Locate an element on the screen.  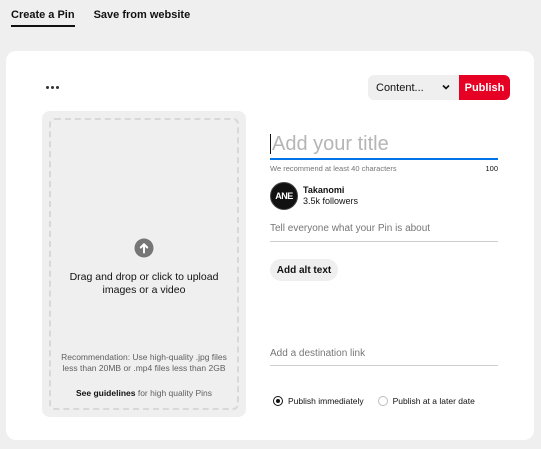
more-horizontal-icon is located at coordinates (47, 87).